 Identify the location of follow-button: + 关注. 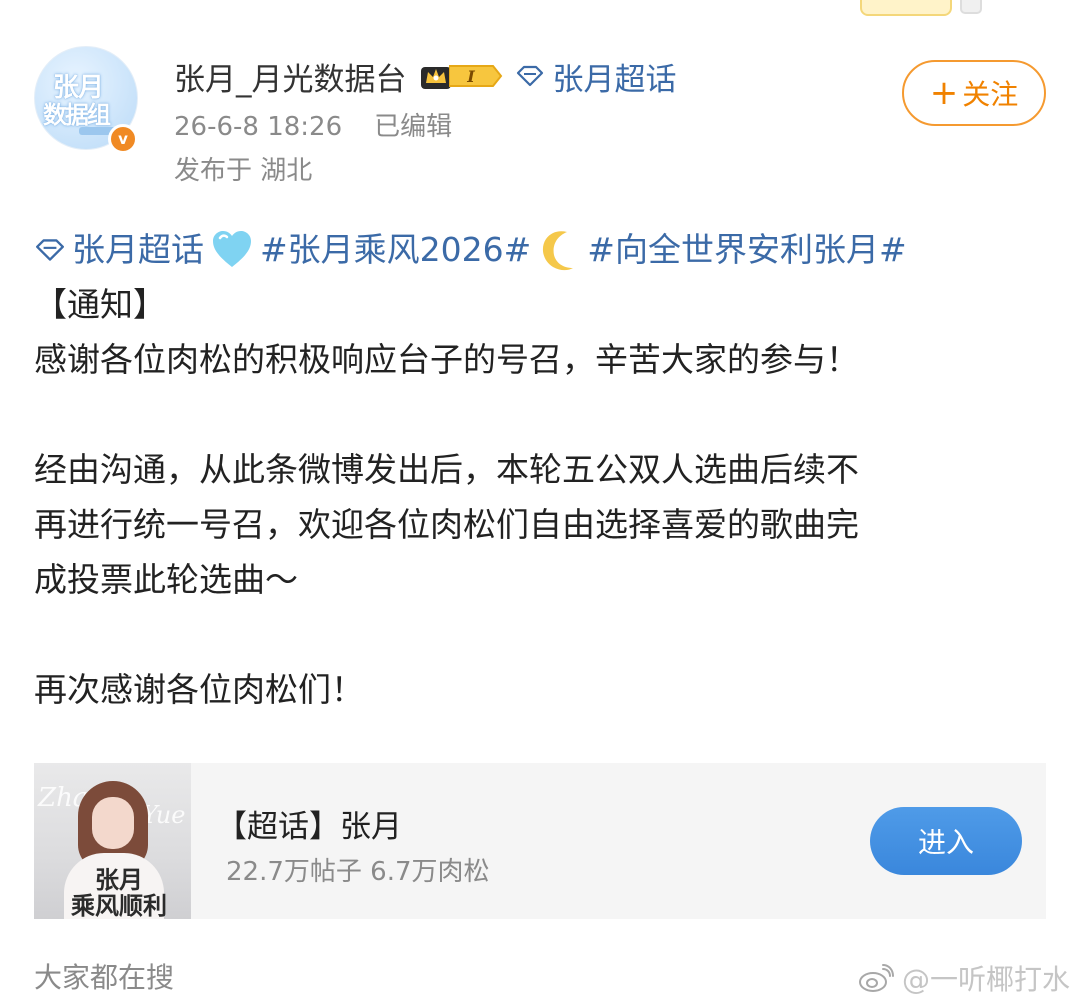
(974, 93).